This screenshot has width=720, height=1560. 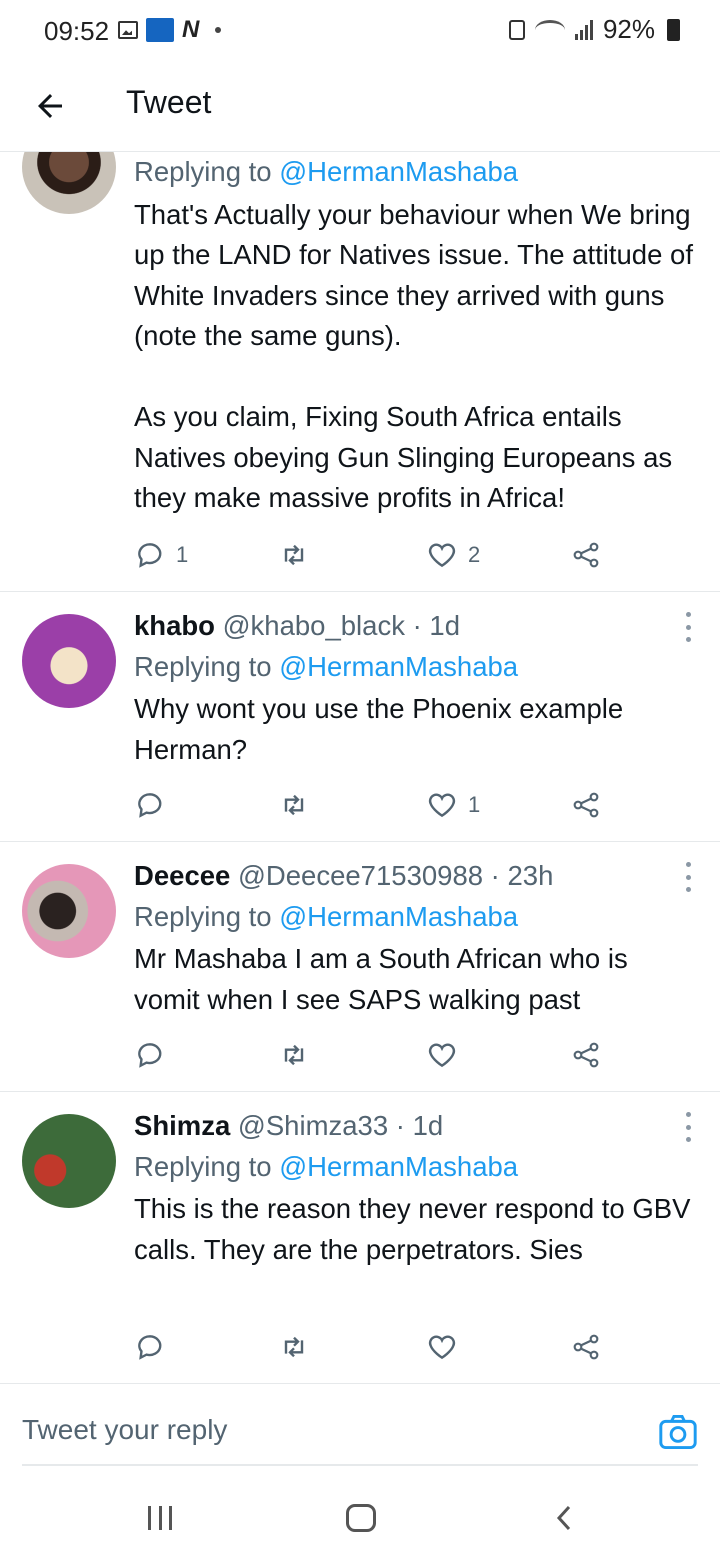 I want to click on app-header: Tweet, so click(x=360, y=106).